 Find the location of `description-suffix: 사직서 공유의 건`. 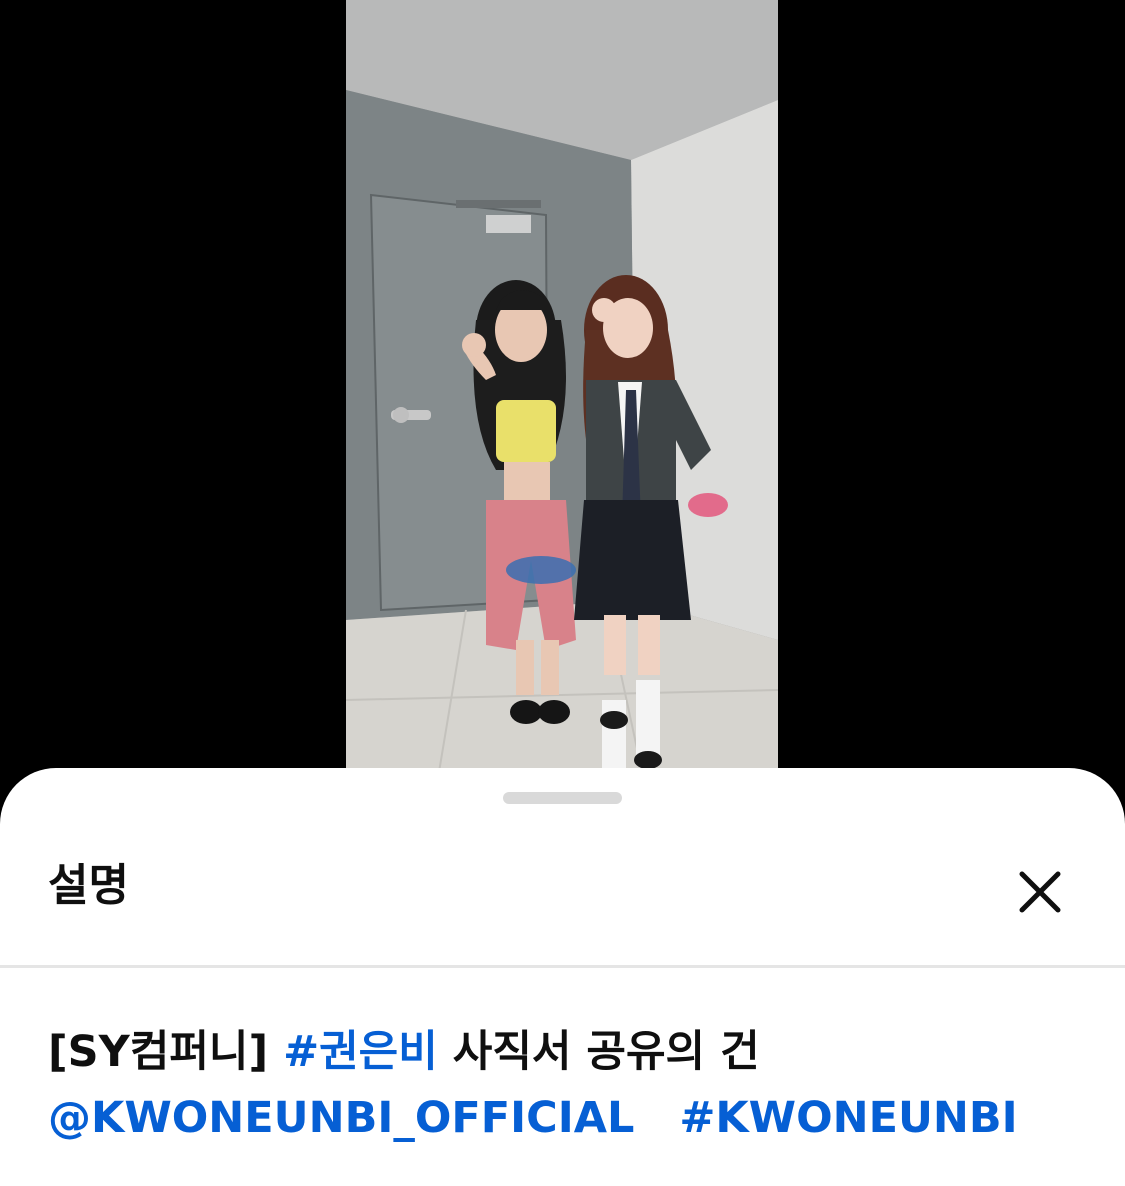

description-suffix: 사직서 공유의 건 is located at coordinates (606, 1052).